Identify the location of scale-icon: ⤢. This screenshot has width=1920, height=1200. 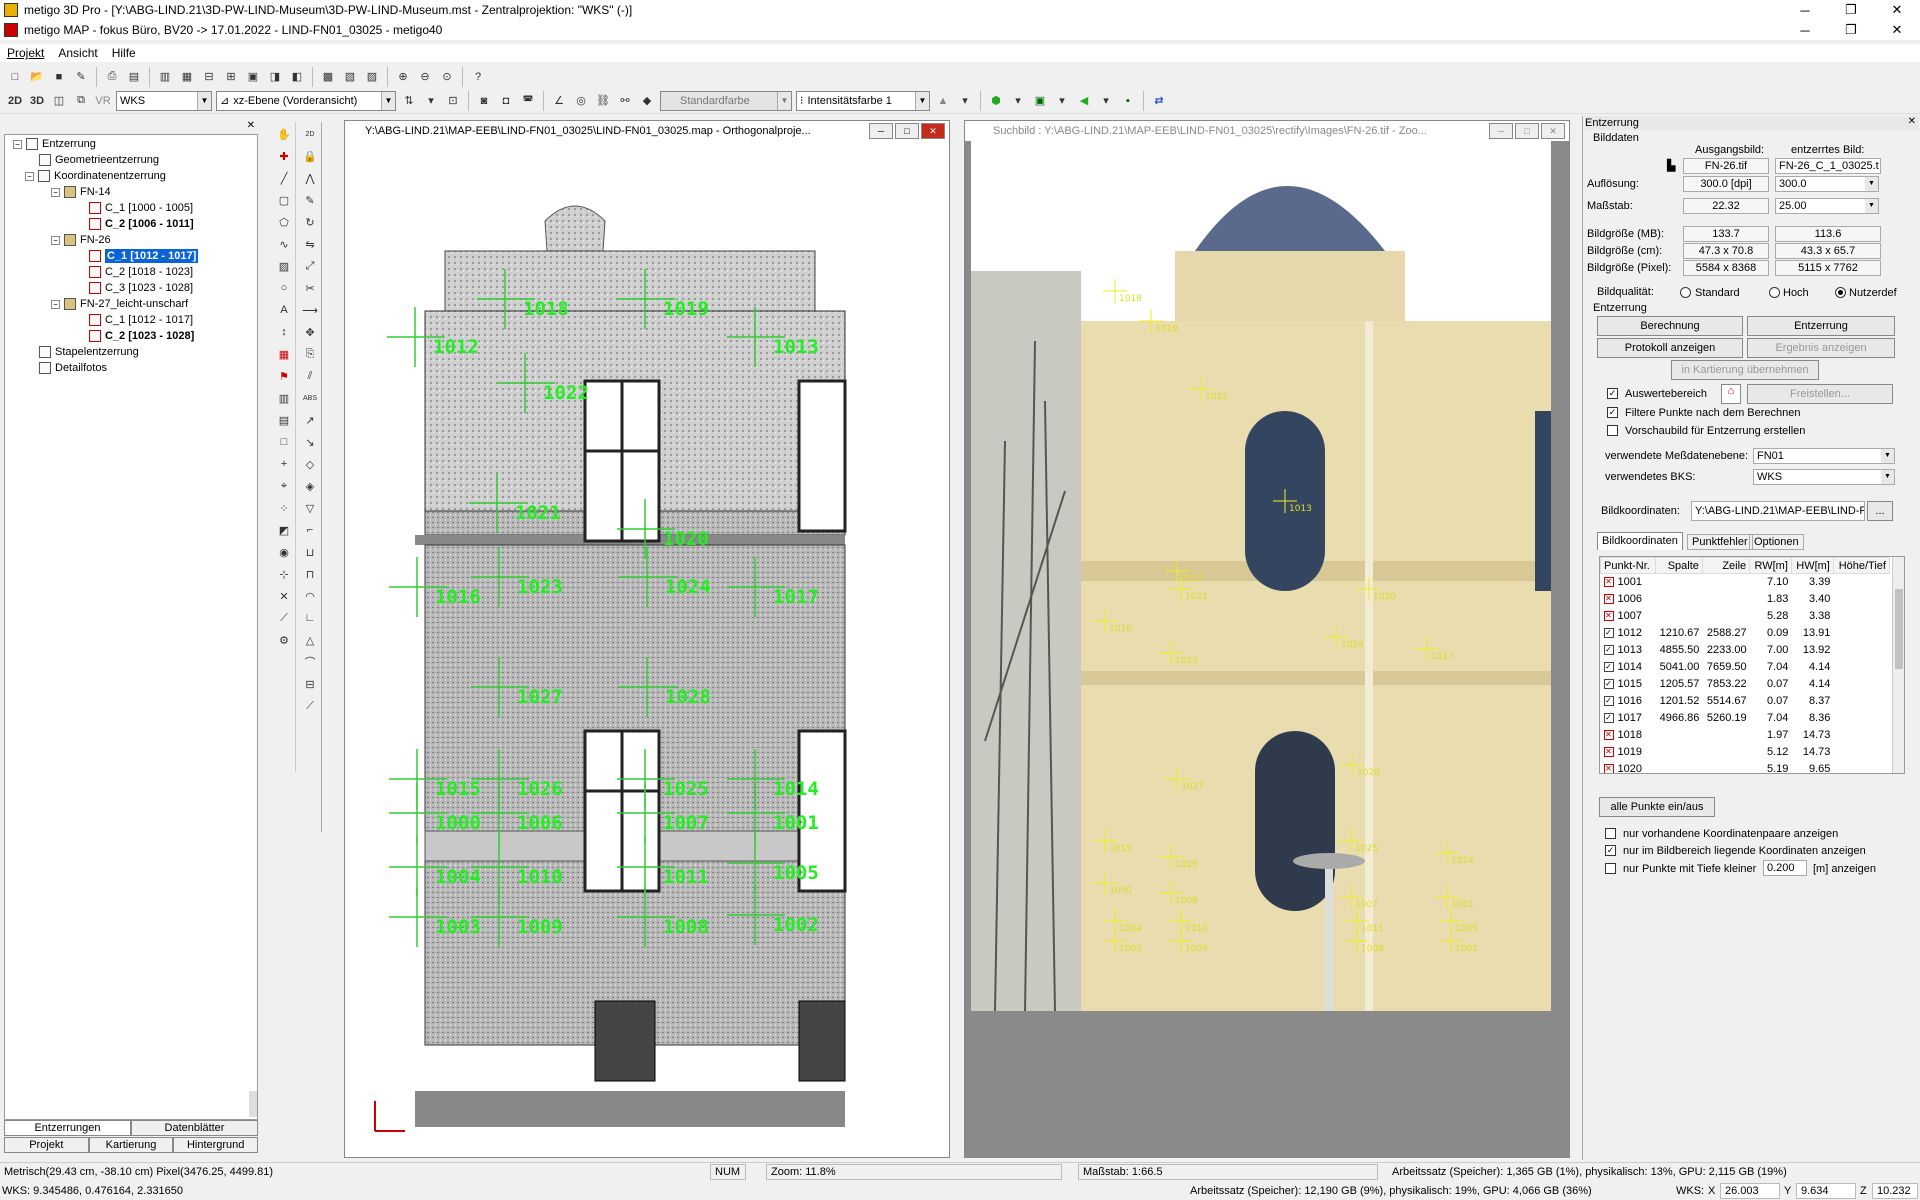
(310, 266).